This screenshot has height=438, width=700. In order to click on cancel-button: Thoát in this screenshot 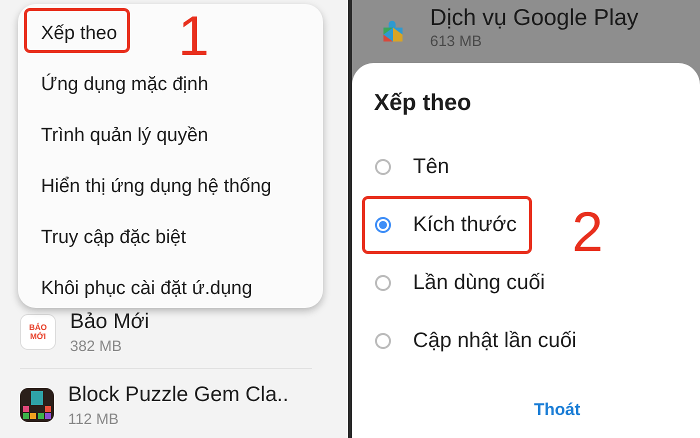, I will do `click(557, 410)`.